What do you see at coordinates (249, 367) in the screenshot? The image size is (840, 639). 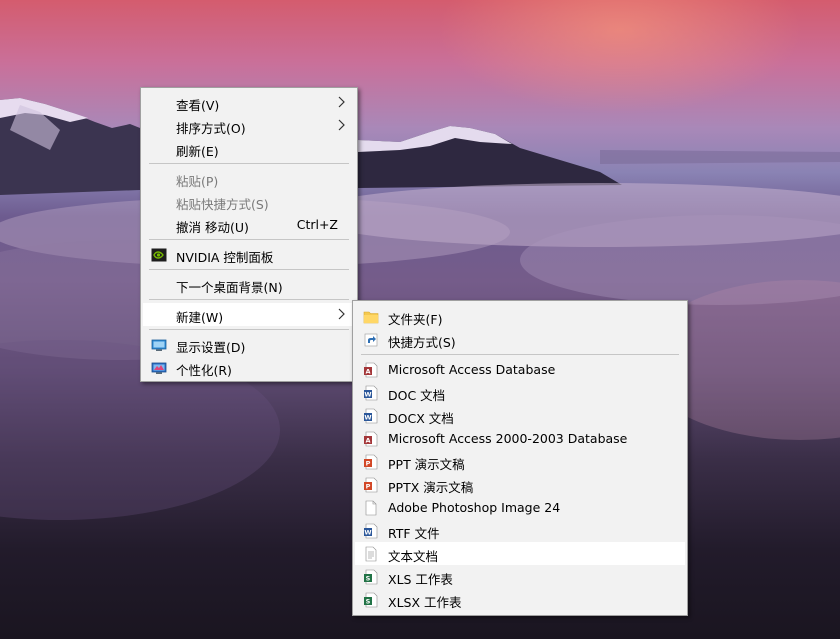 I see `menu-item-personalize: 个性化(R)` at bounding box center [249, 367].